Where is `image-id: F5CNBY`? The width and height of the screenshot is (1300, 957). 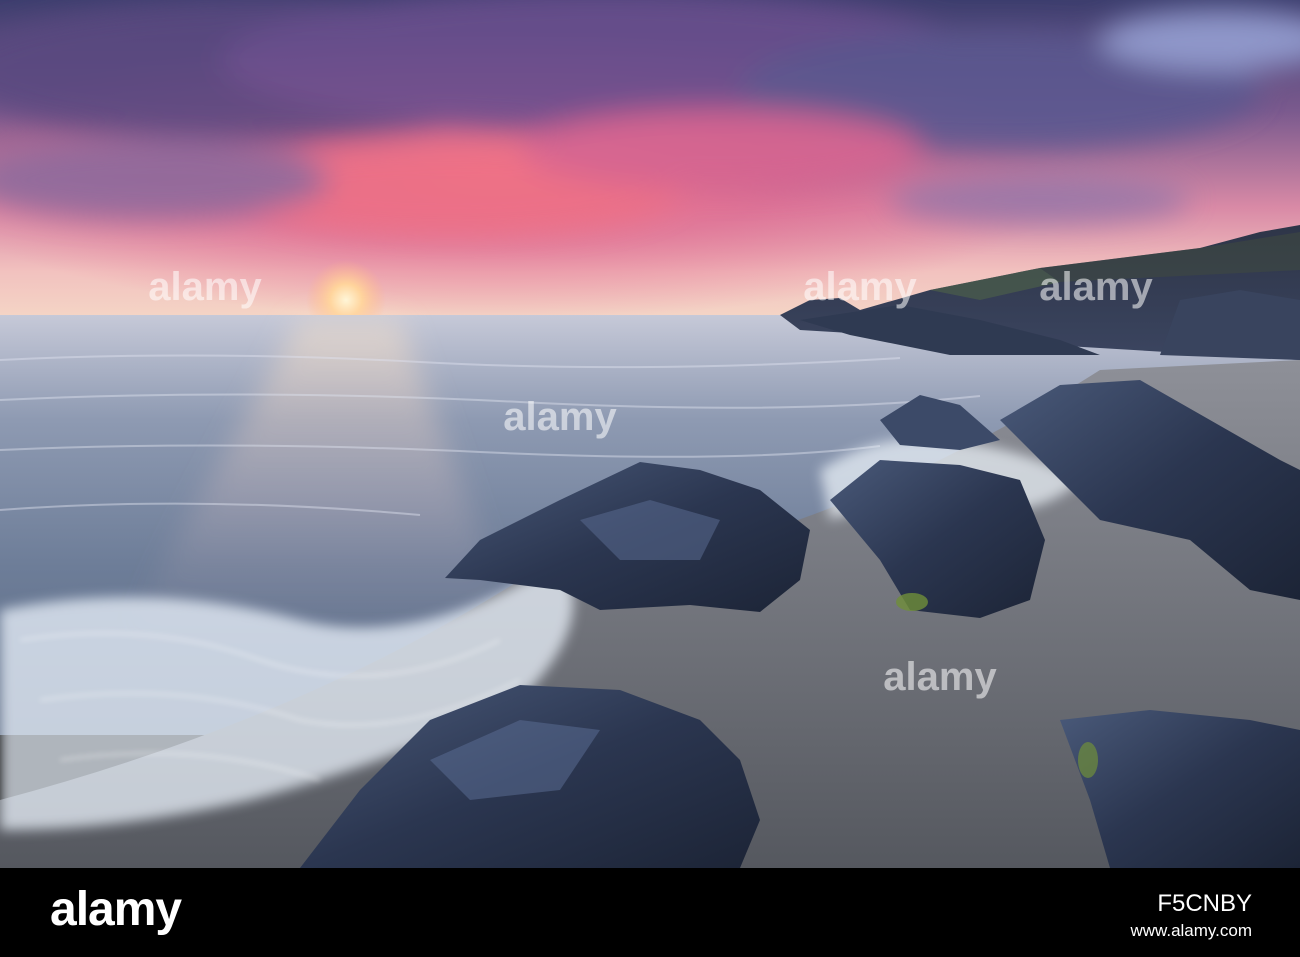
image-id: F5CNBY is located at coordinates (1204, 903).